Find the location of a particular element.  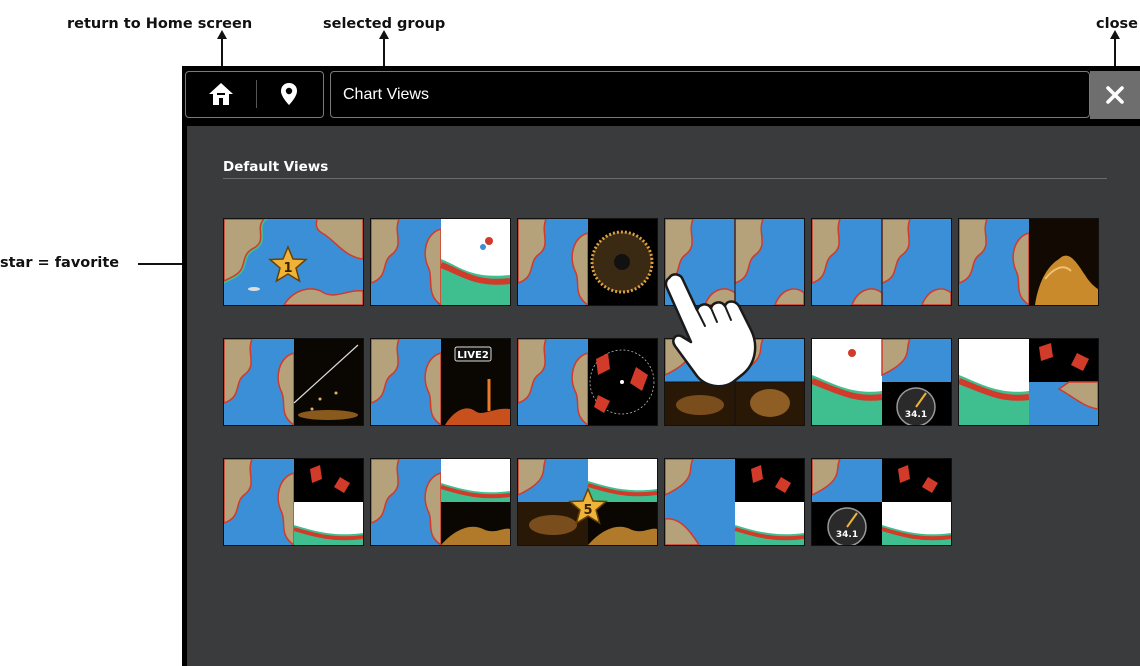

view-tile-chart-chart-b is located at coordinates (881, 262).